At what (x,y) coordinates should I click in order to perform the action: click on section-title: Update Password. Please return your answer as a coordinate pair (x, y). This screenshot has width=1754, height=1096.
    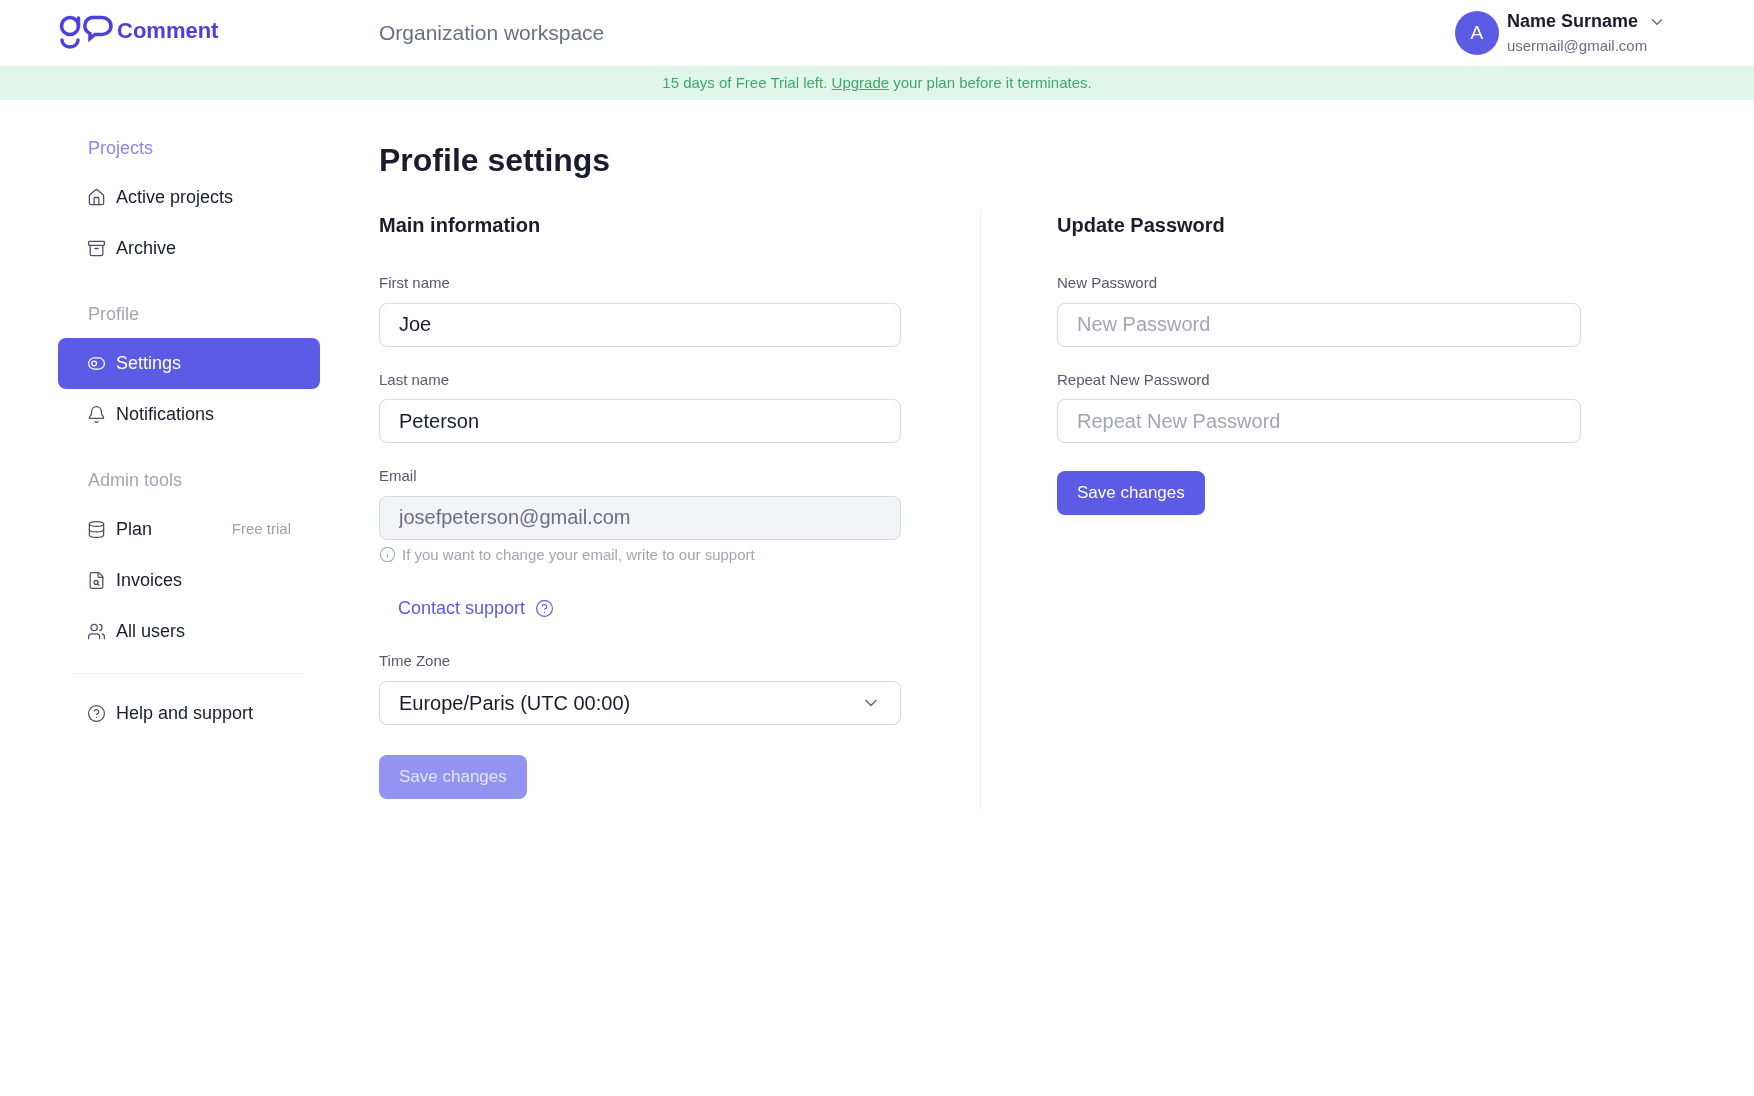
    Looking at the image, I should click on (1141, 225).